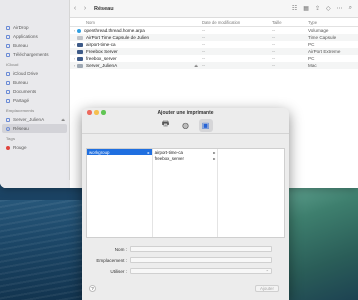  What do you see at coordinates (111, 260) in the screenshot?
I see `location-label: Emplacement :` at bounding box center [111, 260].